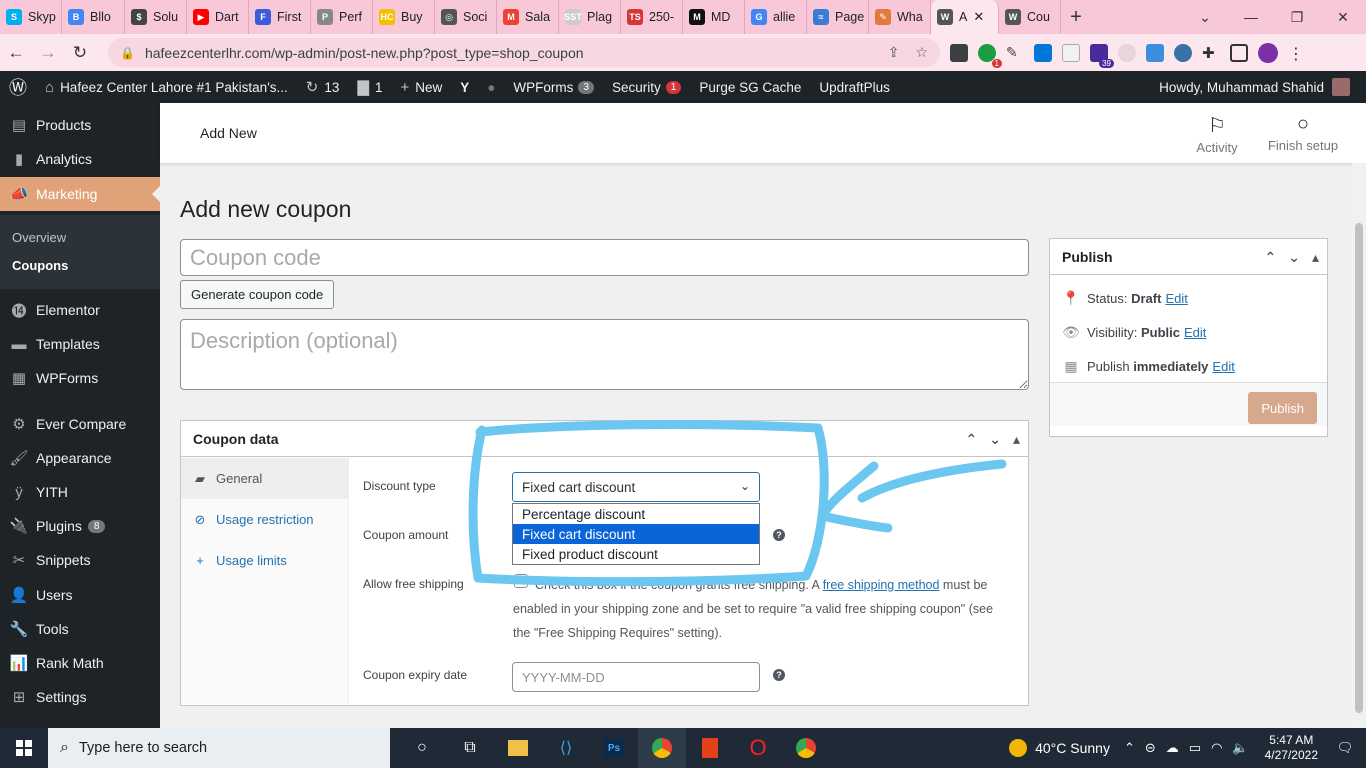  What do you see at coordinates (776, 17) in the screenshot?
I see `browser-tab: Gallie` at bounding box center [776, 17].